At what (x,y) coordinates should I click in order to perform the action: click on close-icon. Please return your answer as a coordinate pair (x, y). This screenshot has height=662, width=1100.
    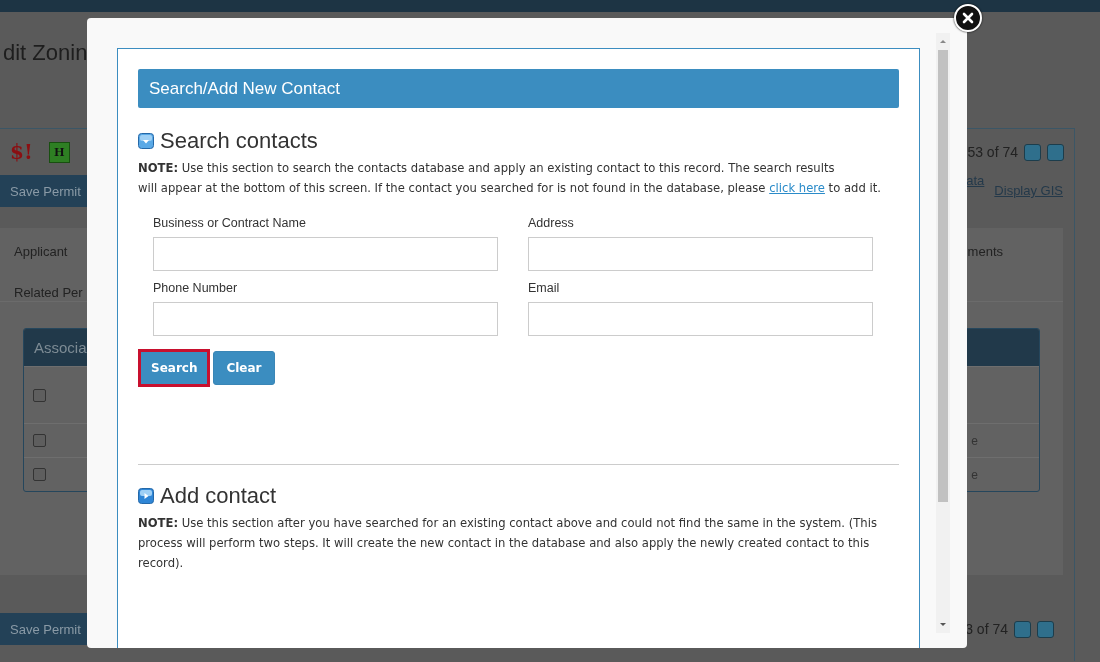
    Looking at the image, I should click on (968, 18).